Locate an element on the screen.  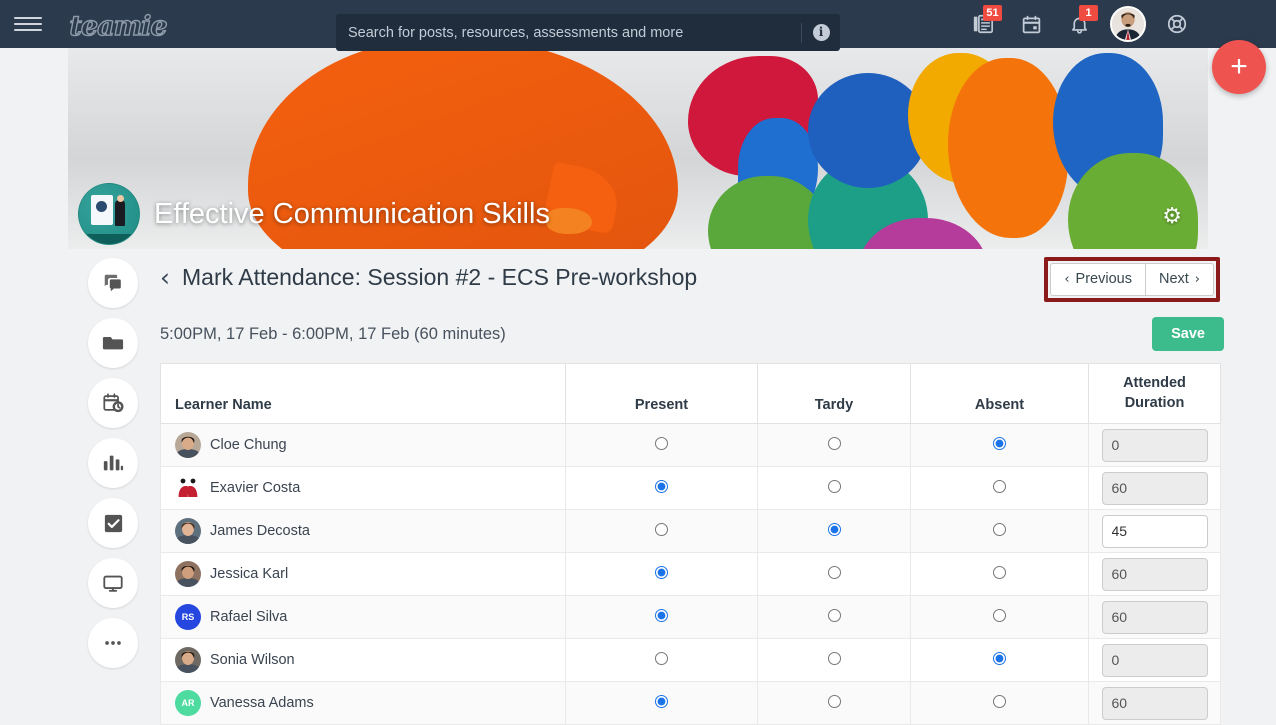
learner-name-label: James Decosta is located at coordinates (260, 531).